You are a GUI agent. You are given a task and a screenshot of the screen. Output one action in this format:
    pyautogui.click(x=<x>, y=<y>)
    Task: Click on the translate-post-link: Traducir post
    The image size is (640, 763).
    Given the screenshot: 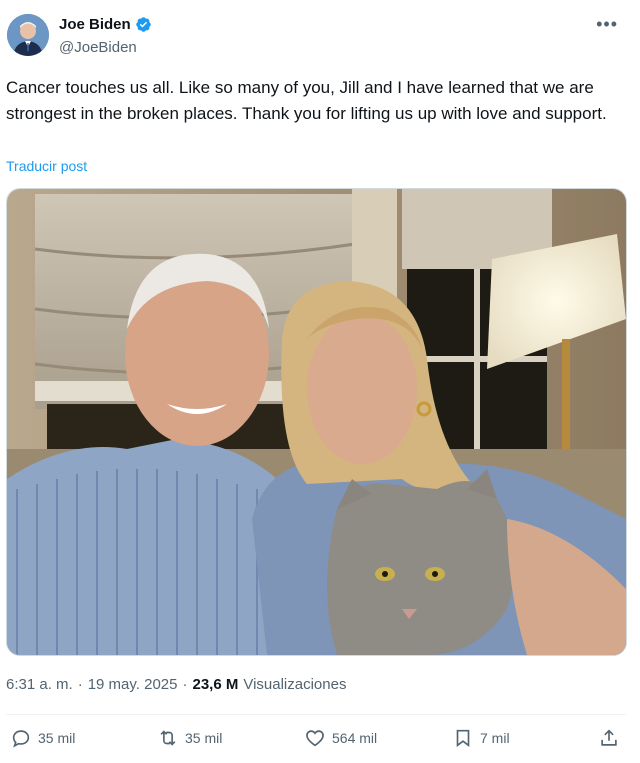 What is the action you would take?
    pyautogui.click(x=46, y=166)
    